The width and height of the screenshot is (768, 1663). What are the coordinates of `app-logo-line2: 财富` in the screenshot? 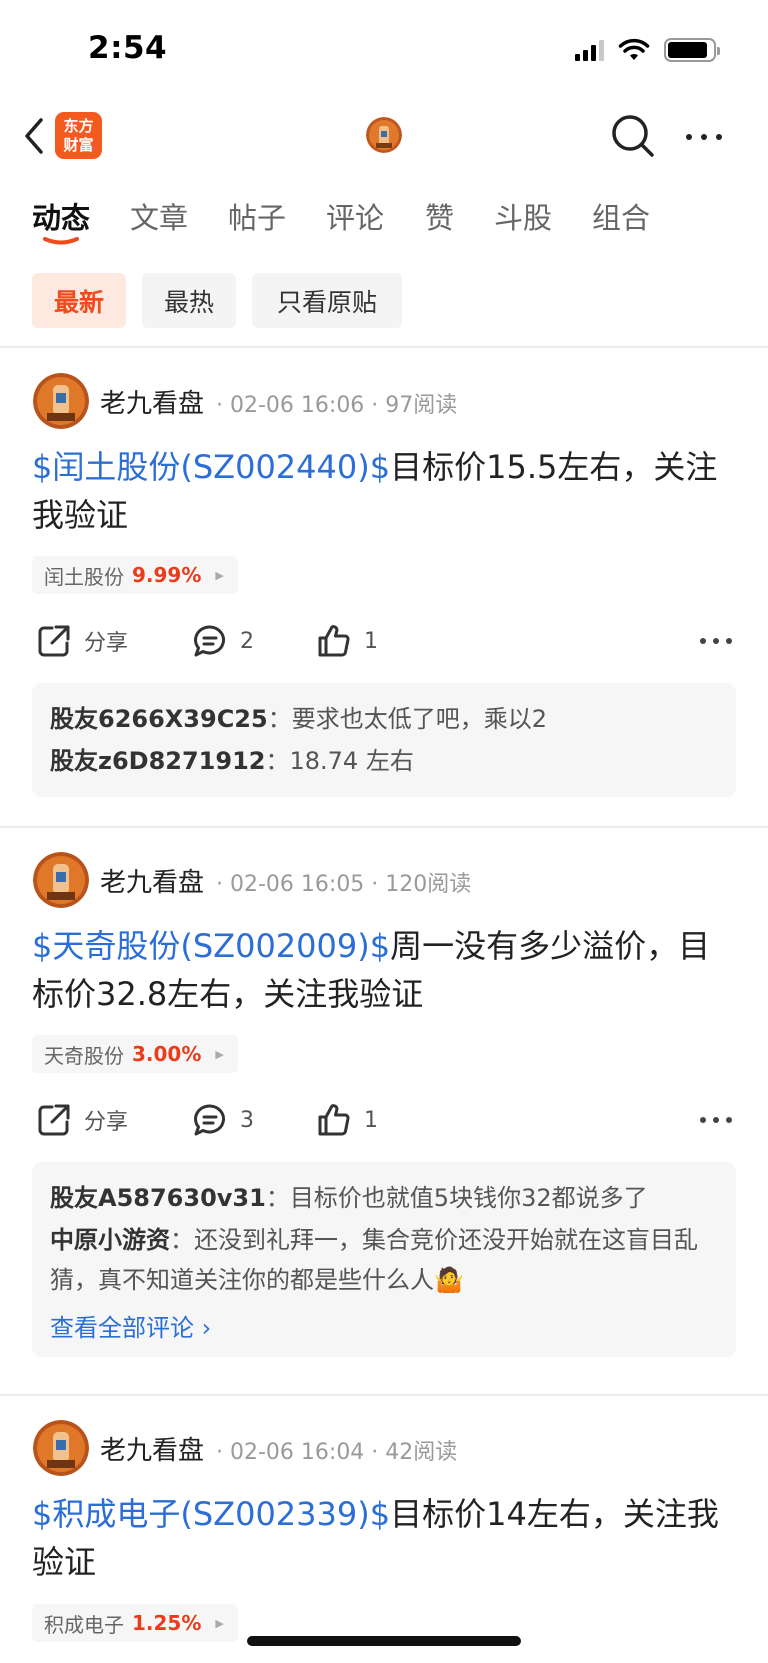 It's located at (78, 144).